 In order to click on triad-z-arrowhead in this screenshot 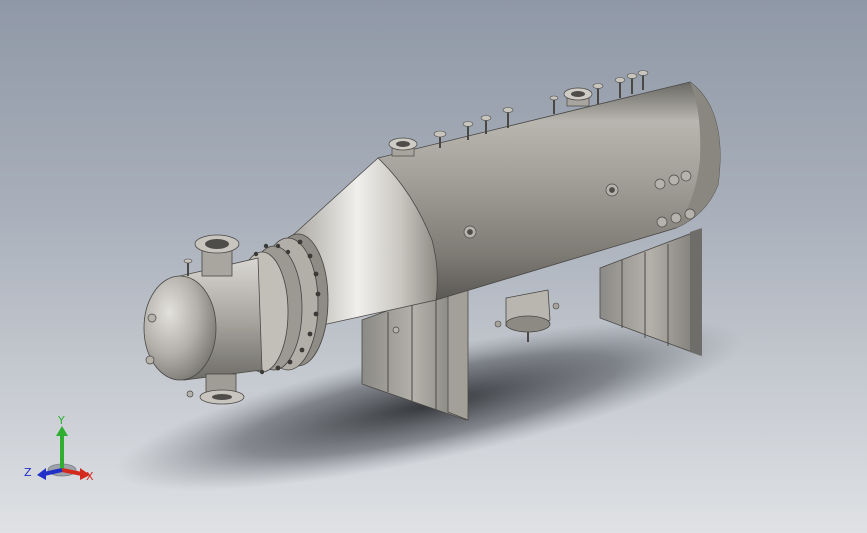, I will do `click(41, 474)`.